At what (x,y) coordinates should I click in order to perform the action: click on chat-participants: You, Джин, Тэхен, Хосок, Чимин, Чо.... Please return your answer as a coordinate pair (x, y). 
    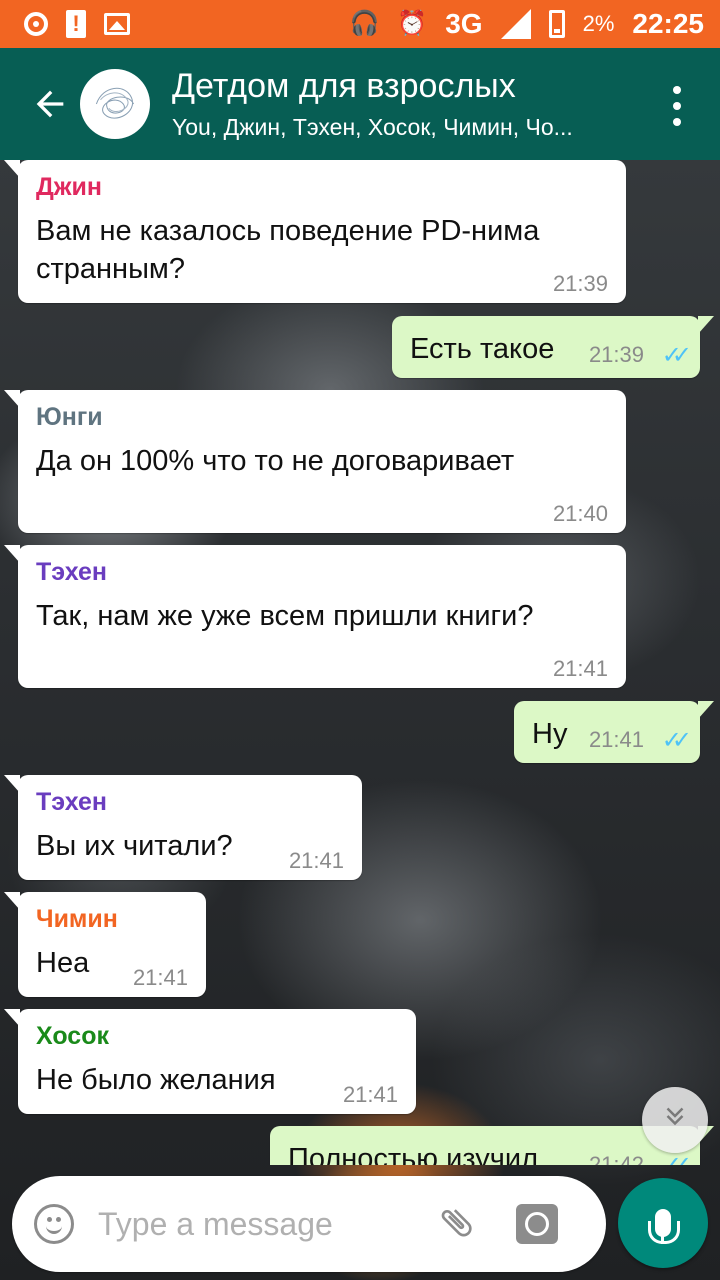
    Looking at the image, I should click on (397, 127).